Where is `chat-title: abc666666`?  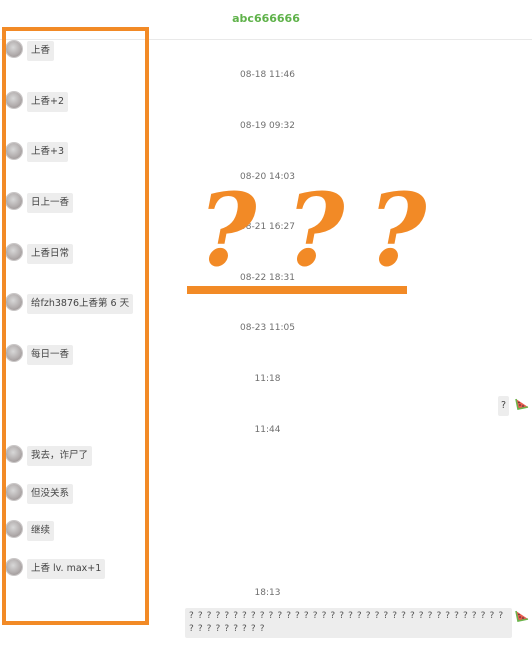 chat-title: abc666666 is located at coordinates (266, 18).